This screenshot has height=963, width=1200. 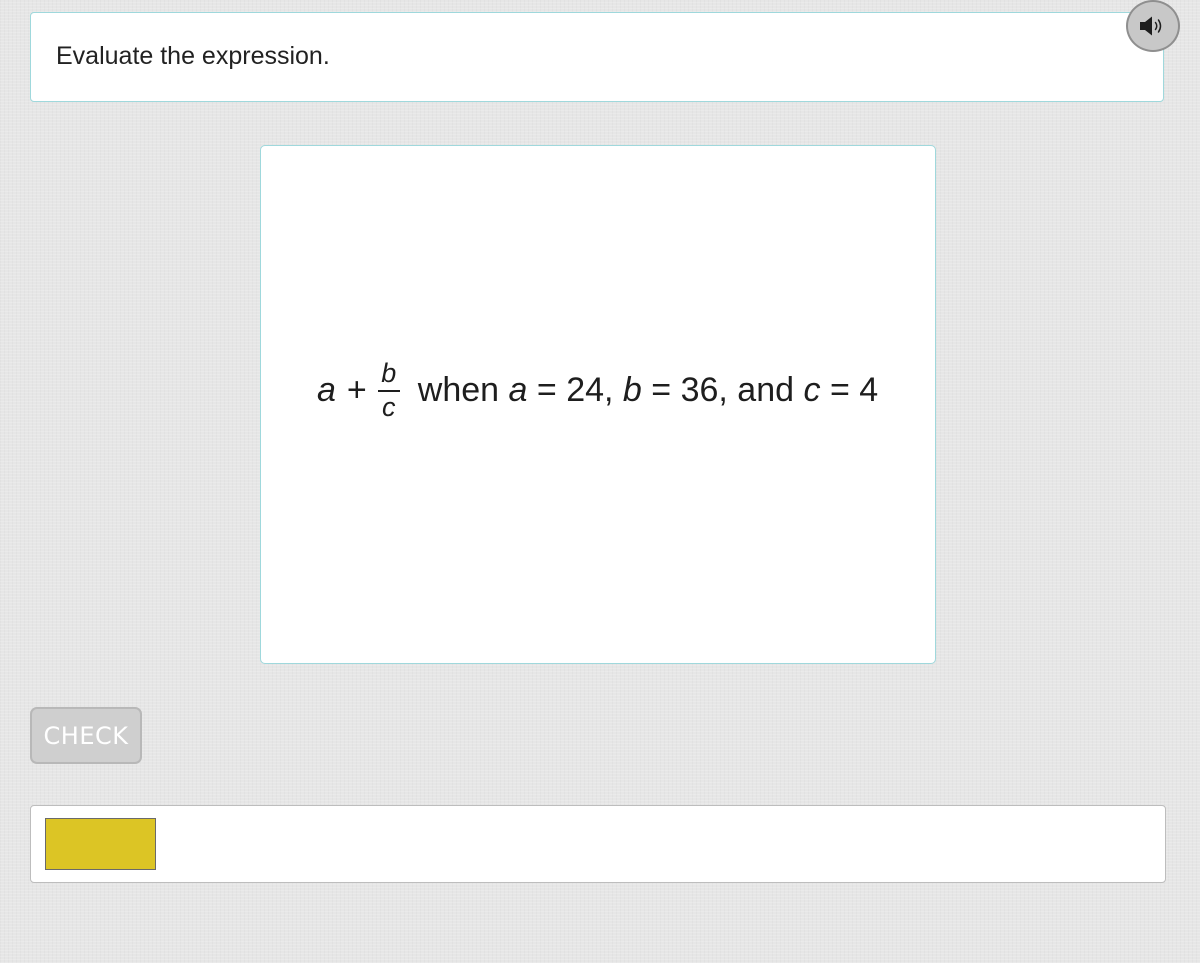 What do you see at coordinates (598, 844) in the screenshot?
I see `answer-area` at bounding box center [598, 844].